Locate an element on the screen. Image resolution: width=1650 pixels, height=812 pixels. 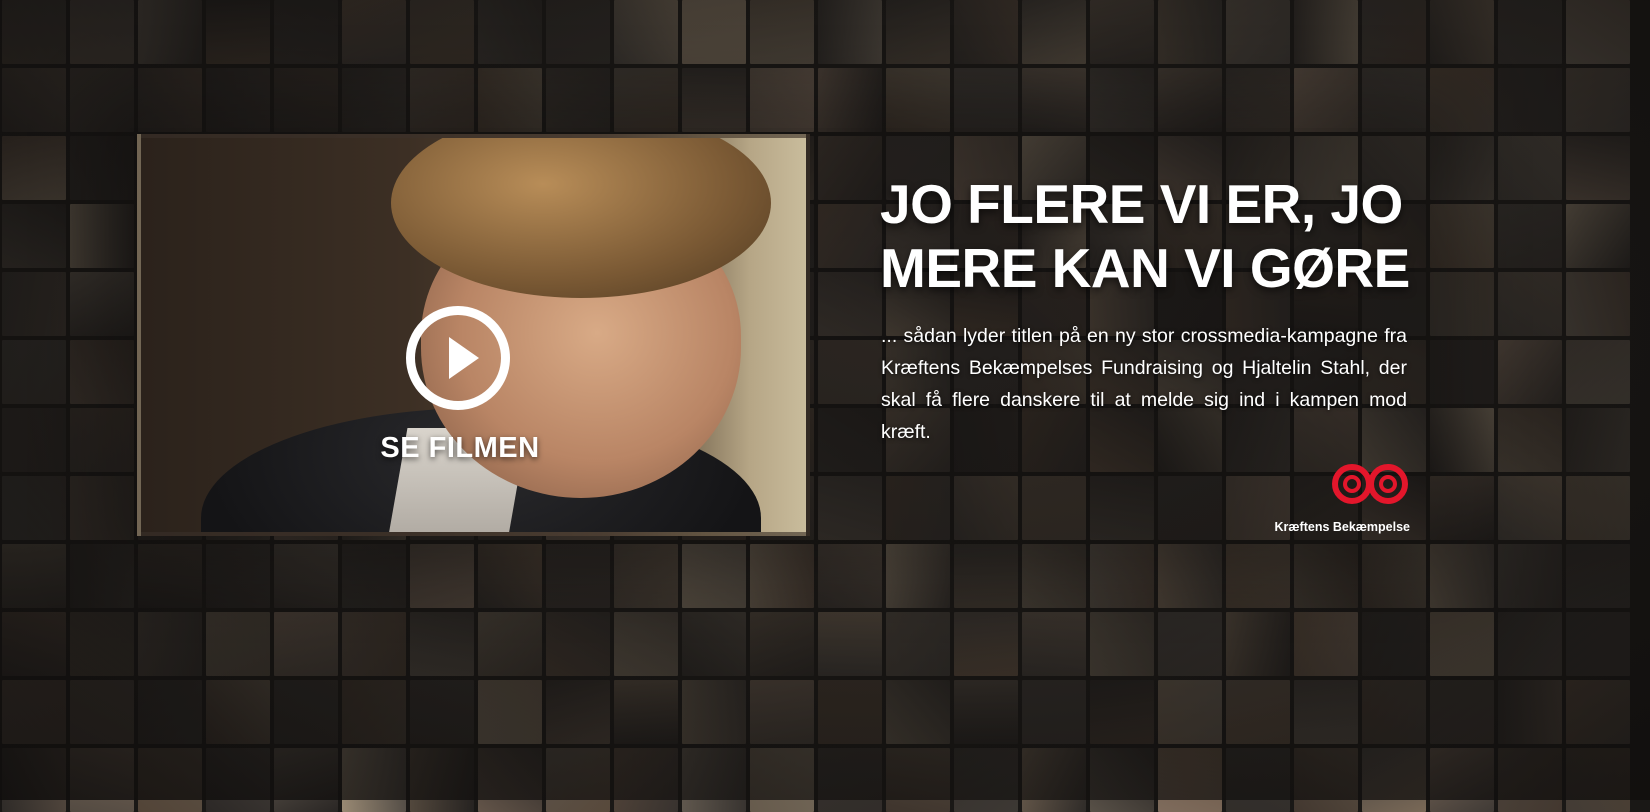
logo-wordmark: Kræftens Bekæmpelse is located at coordinates (1342, 527).